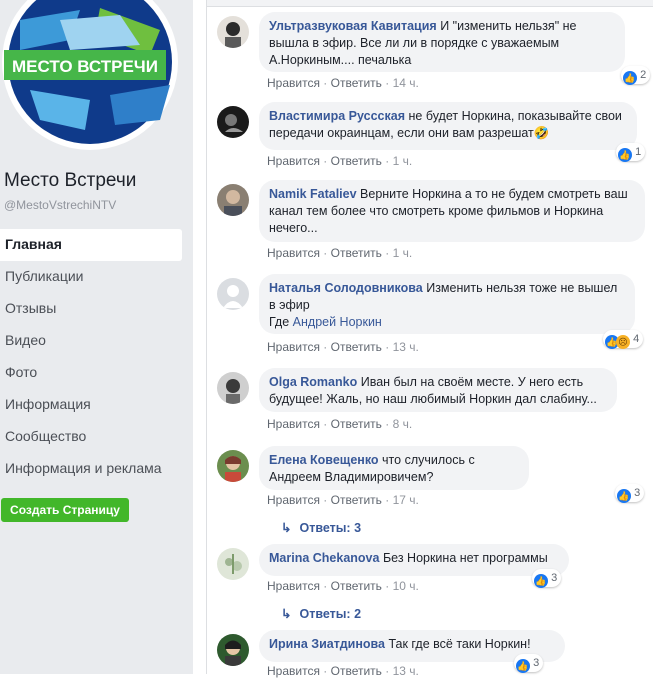 The image size is (653, 678). I want to click on nav-item-reviews: Отзывы, so click(91, 309).